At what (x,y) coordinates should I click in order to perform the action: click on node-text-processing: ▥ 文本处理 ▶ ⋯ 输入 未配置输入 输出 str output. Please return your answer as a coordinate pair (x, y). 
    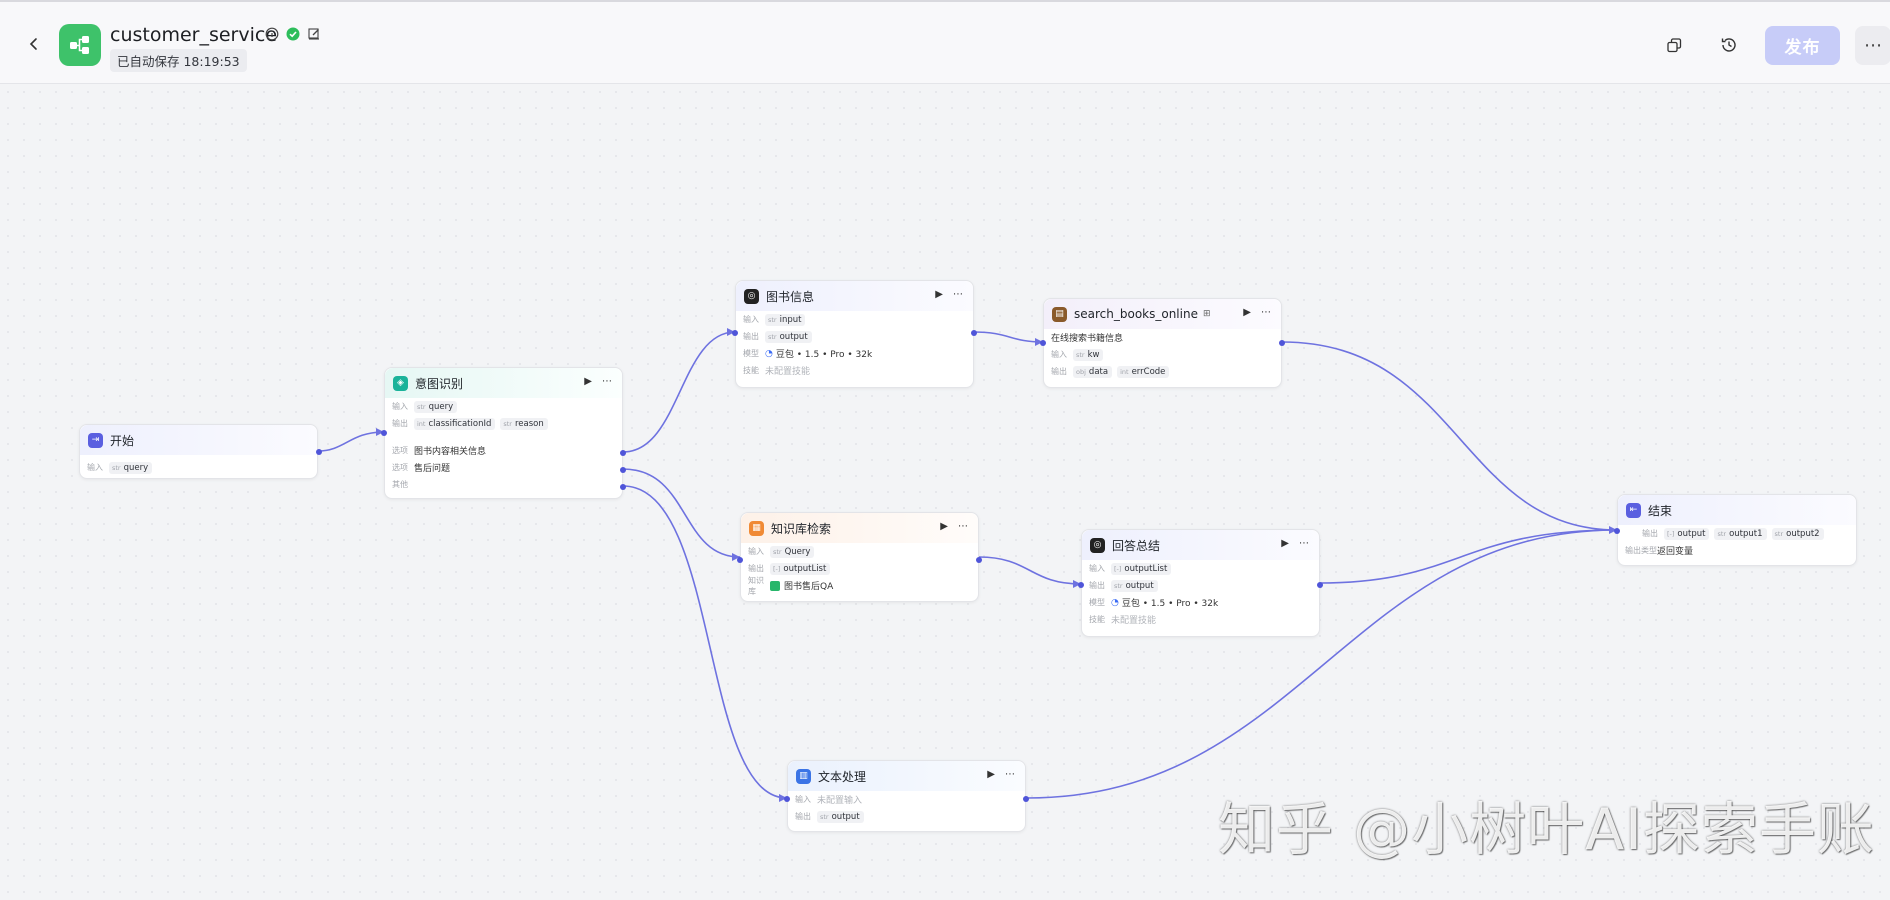
    Looking at the image, I should click on (906, 796).